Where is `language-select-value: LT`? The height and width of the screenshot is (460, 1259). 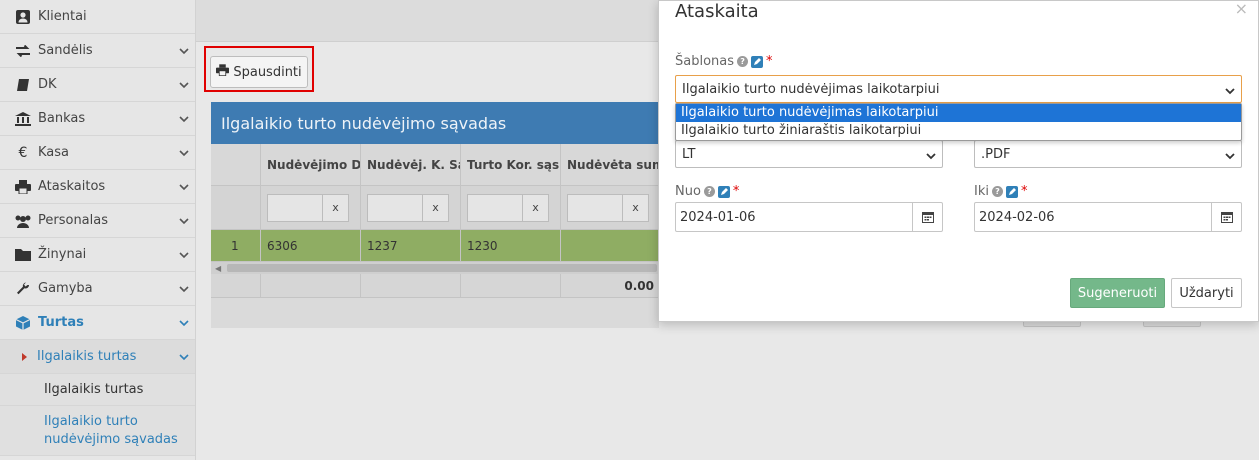
language-select-value: LT is located at coordinates (689, 154).